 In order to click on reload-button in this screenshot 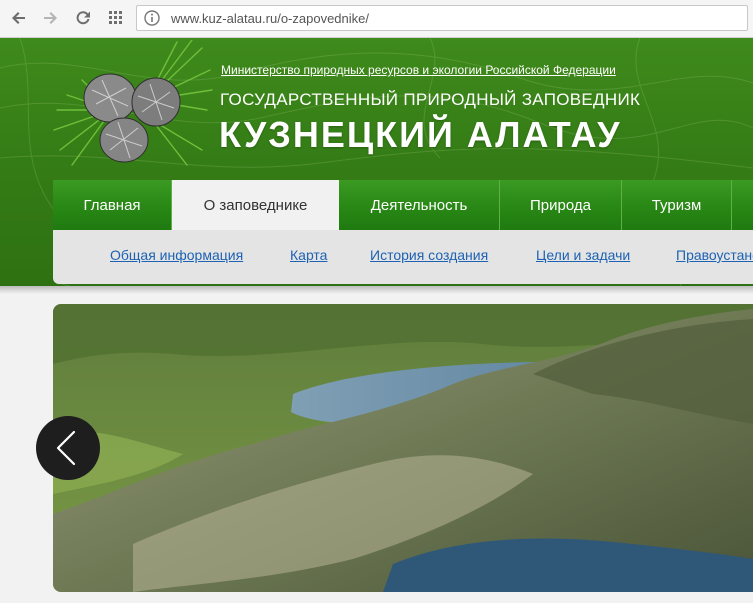, I will do `click(83, 18)`.